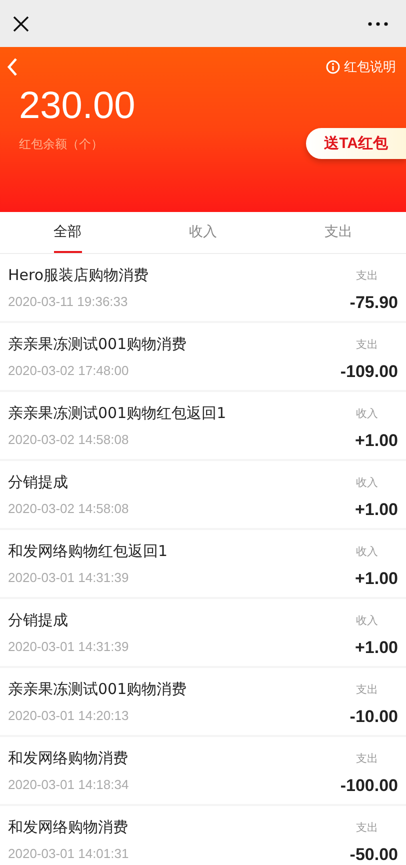 Image resolution: width=406 pixels, height=865 pixels. I want to click on help-text: 红包说明, so click(370, 67).